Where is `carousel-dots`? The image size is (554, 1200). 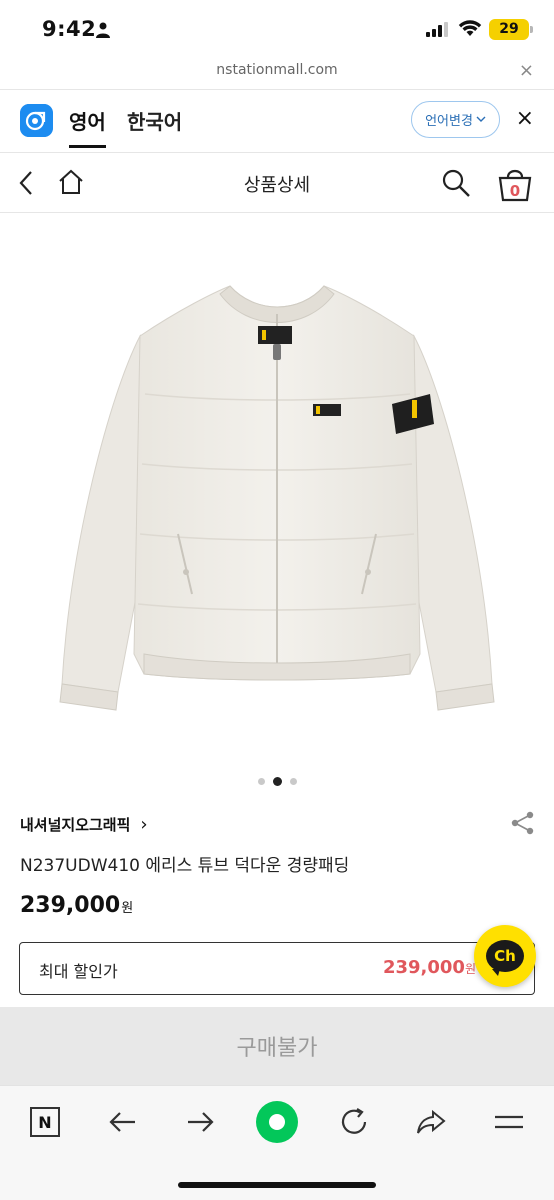
carousel-dots is located at coordinates (277, 781).